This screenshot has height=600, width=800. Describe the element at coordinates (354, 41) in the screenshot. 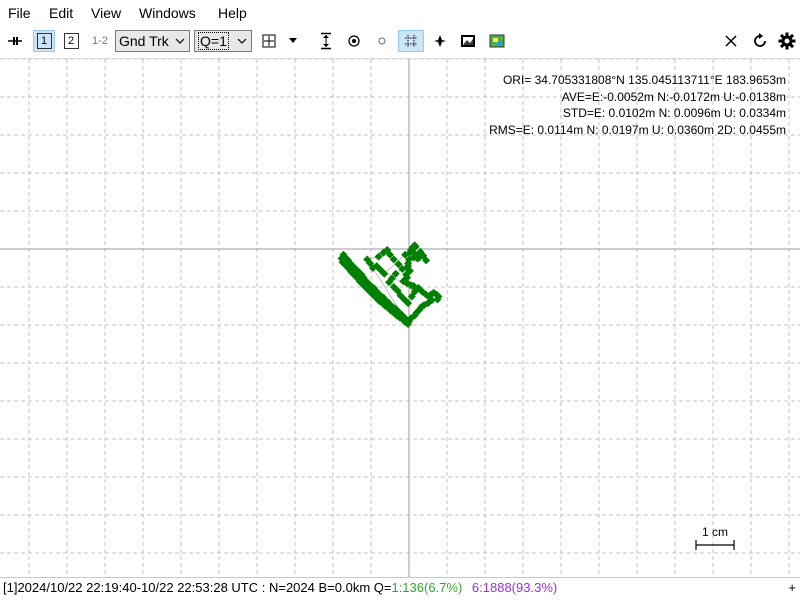

I see `center-origin-icon` at that location.